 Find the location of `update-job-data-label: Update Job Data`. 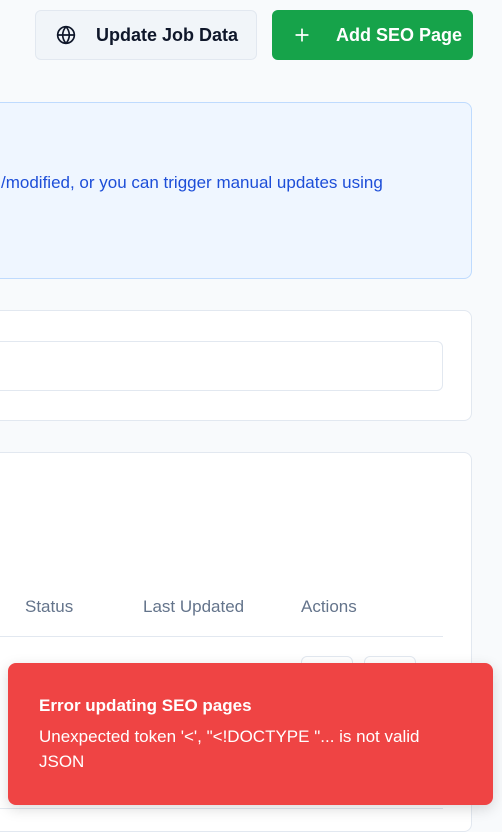

update-job-data-label: Update Job Data is located at coordinates (167, 34).